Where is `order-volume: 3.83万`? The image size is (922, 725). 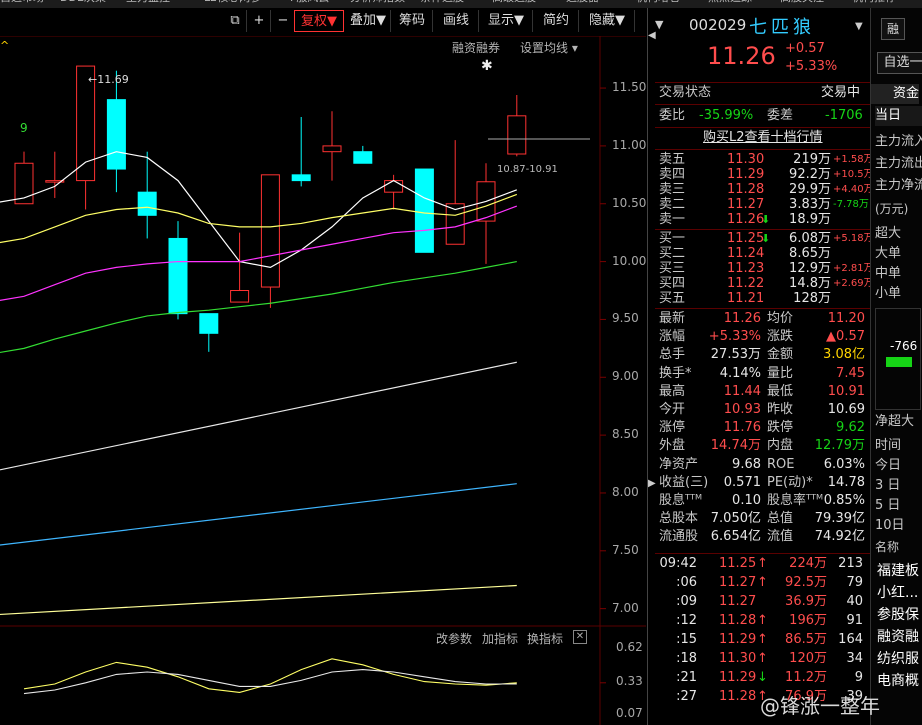 order-volume: 3.83万 is located at coordinates (810, 204).